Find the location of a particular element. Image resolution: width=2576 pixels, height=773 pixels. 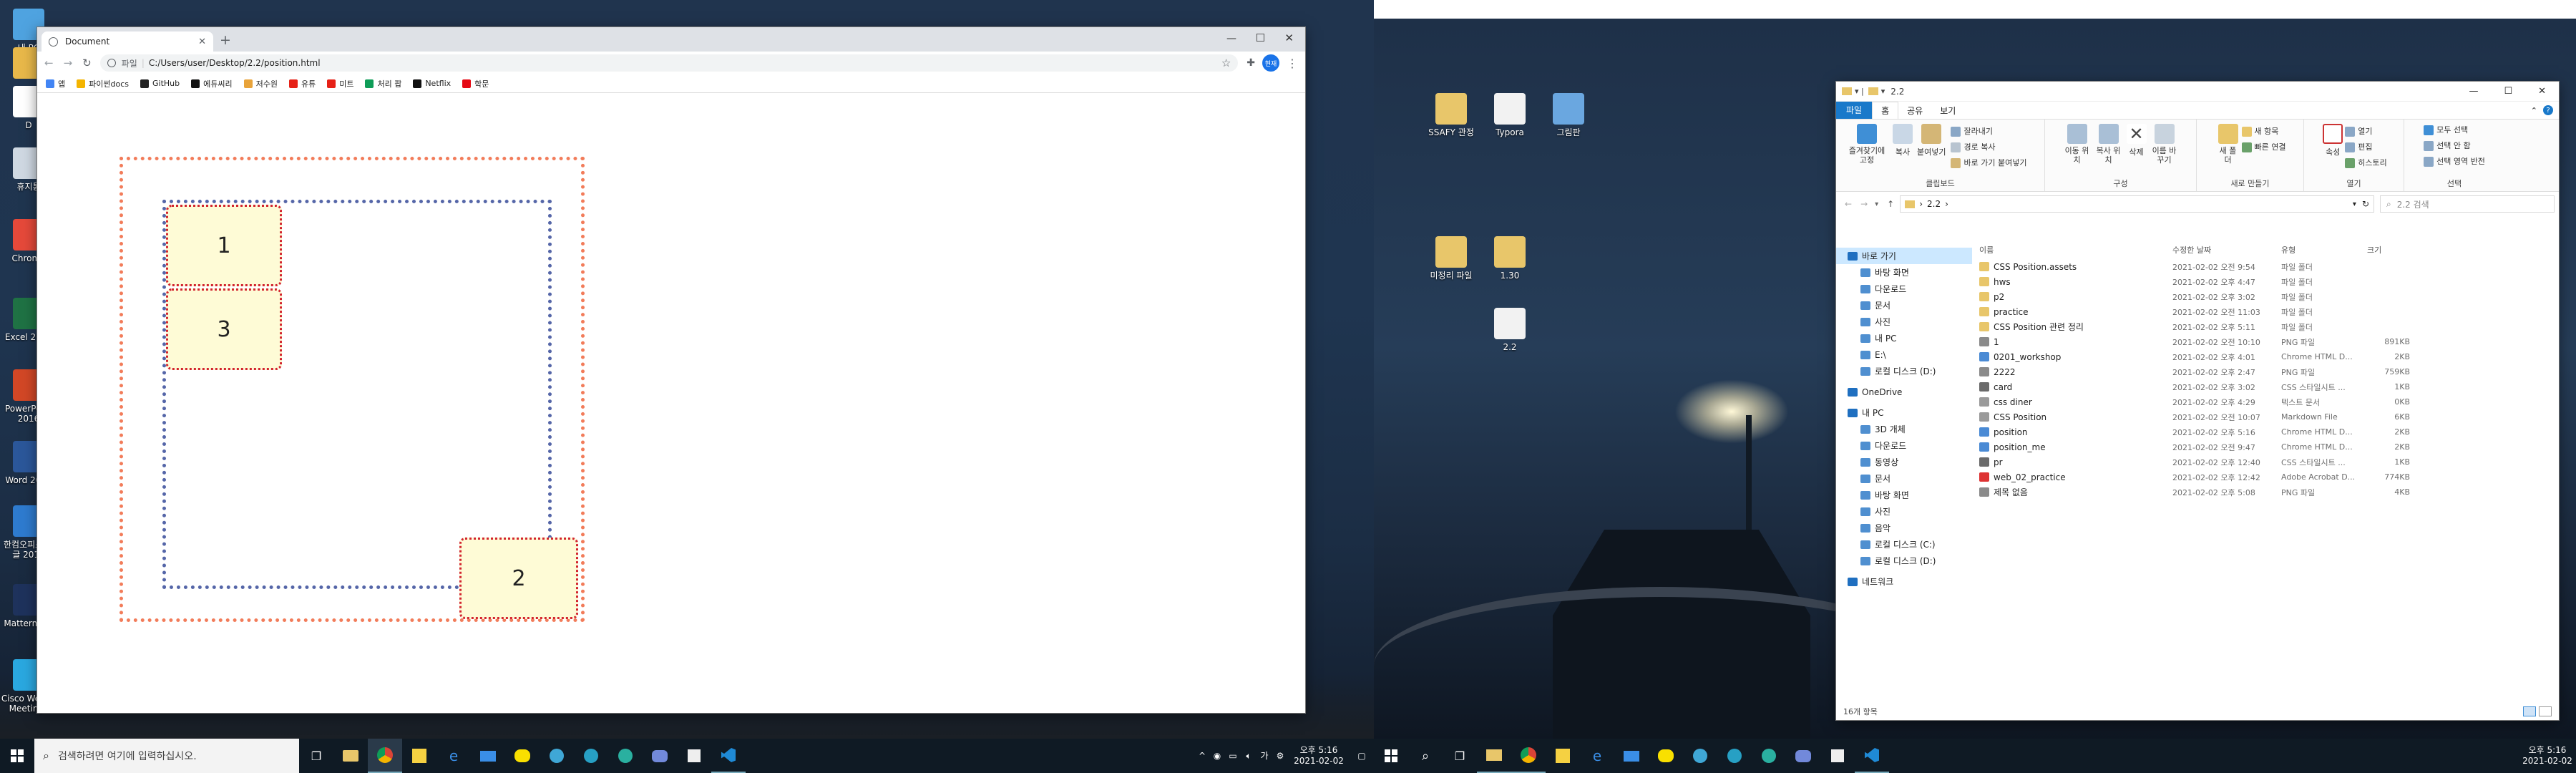

nav-item: 내 PC is located at coordinates (1904, 338).